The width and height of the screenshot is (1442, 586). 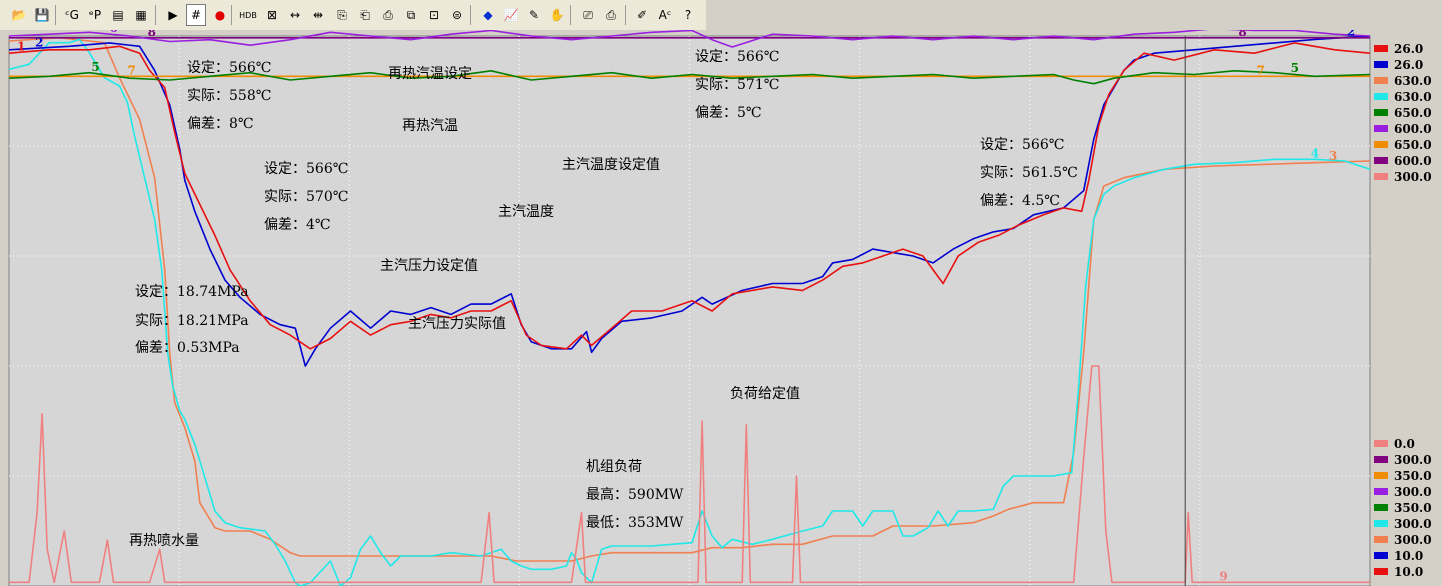 What do you see at coordinates (635, 523) in the screenshot?
I see `annotation-load-min: 最低：353MW` at bounding box center [635, 523].